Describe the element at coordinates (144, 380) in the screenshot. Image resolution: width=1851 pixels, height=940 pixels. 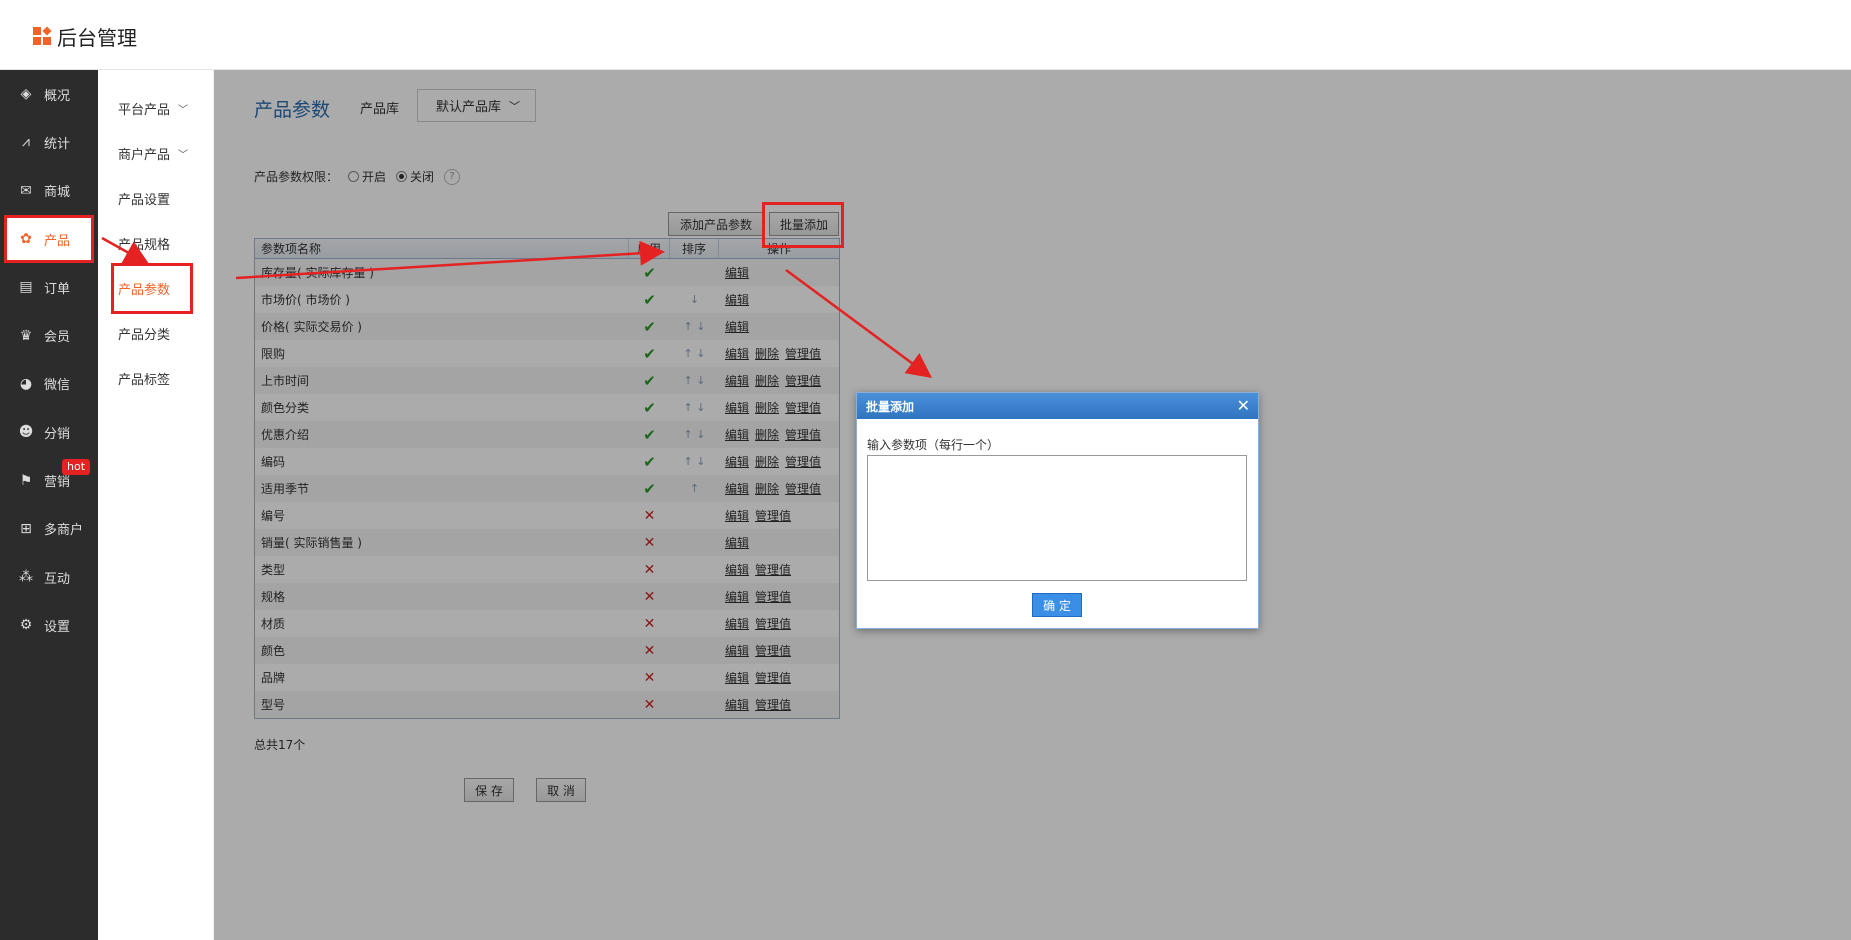
I see `submenu-item-label: 产品标签` at that location.